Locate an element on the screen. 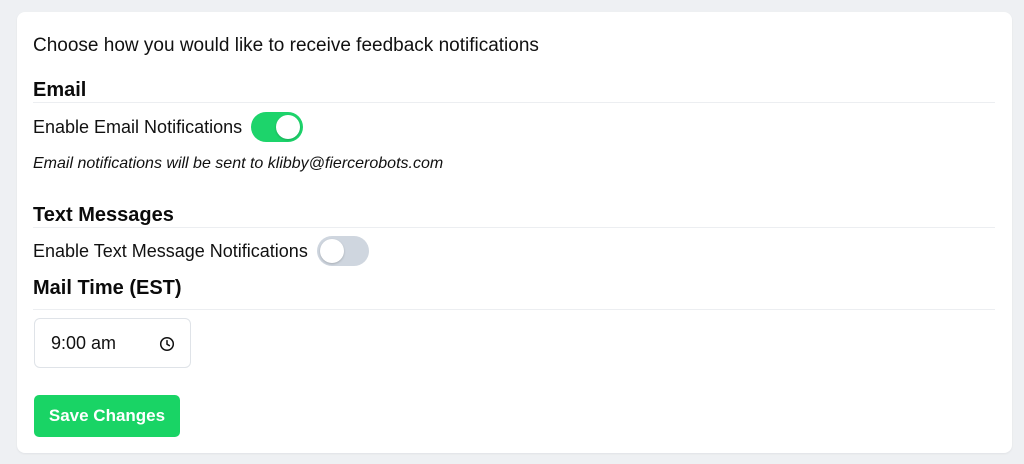 The image size is (1024, 464). email-notifications-toggle is located at coordinates (277, 127).